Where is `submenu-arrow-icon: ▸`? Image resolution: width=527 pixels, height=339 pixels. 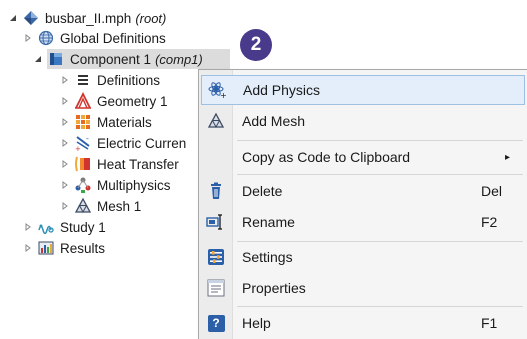 submenu-arrow-icon: ▸ is located at coordinates (508, 157).